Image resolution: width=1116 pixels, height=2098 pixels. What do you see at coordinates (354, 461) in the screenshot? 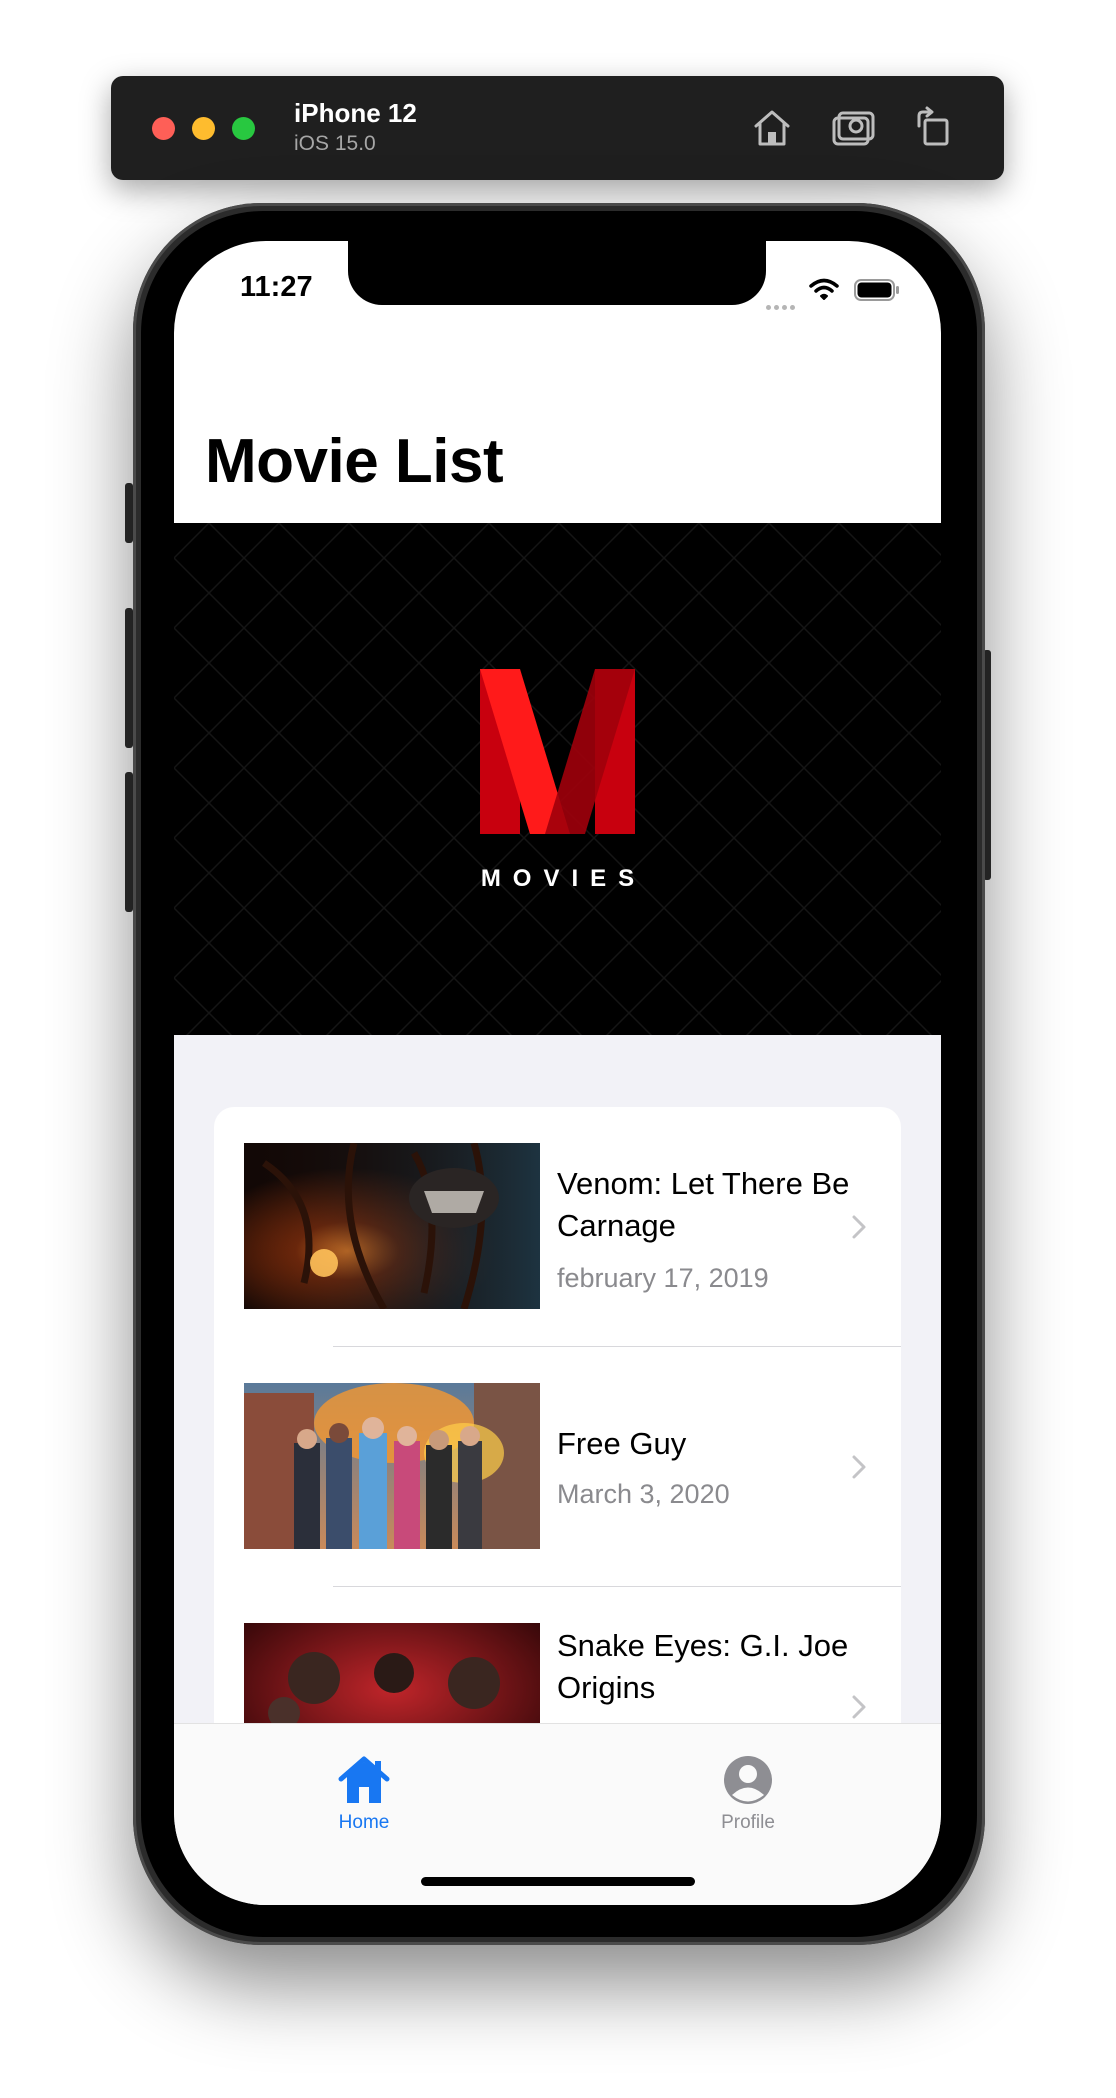
I see `page-title: Movie List` at bounding box center [354, 461].